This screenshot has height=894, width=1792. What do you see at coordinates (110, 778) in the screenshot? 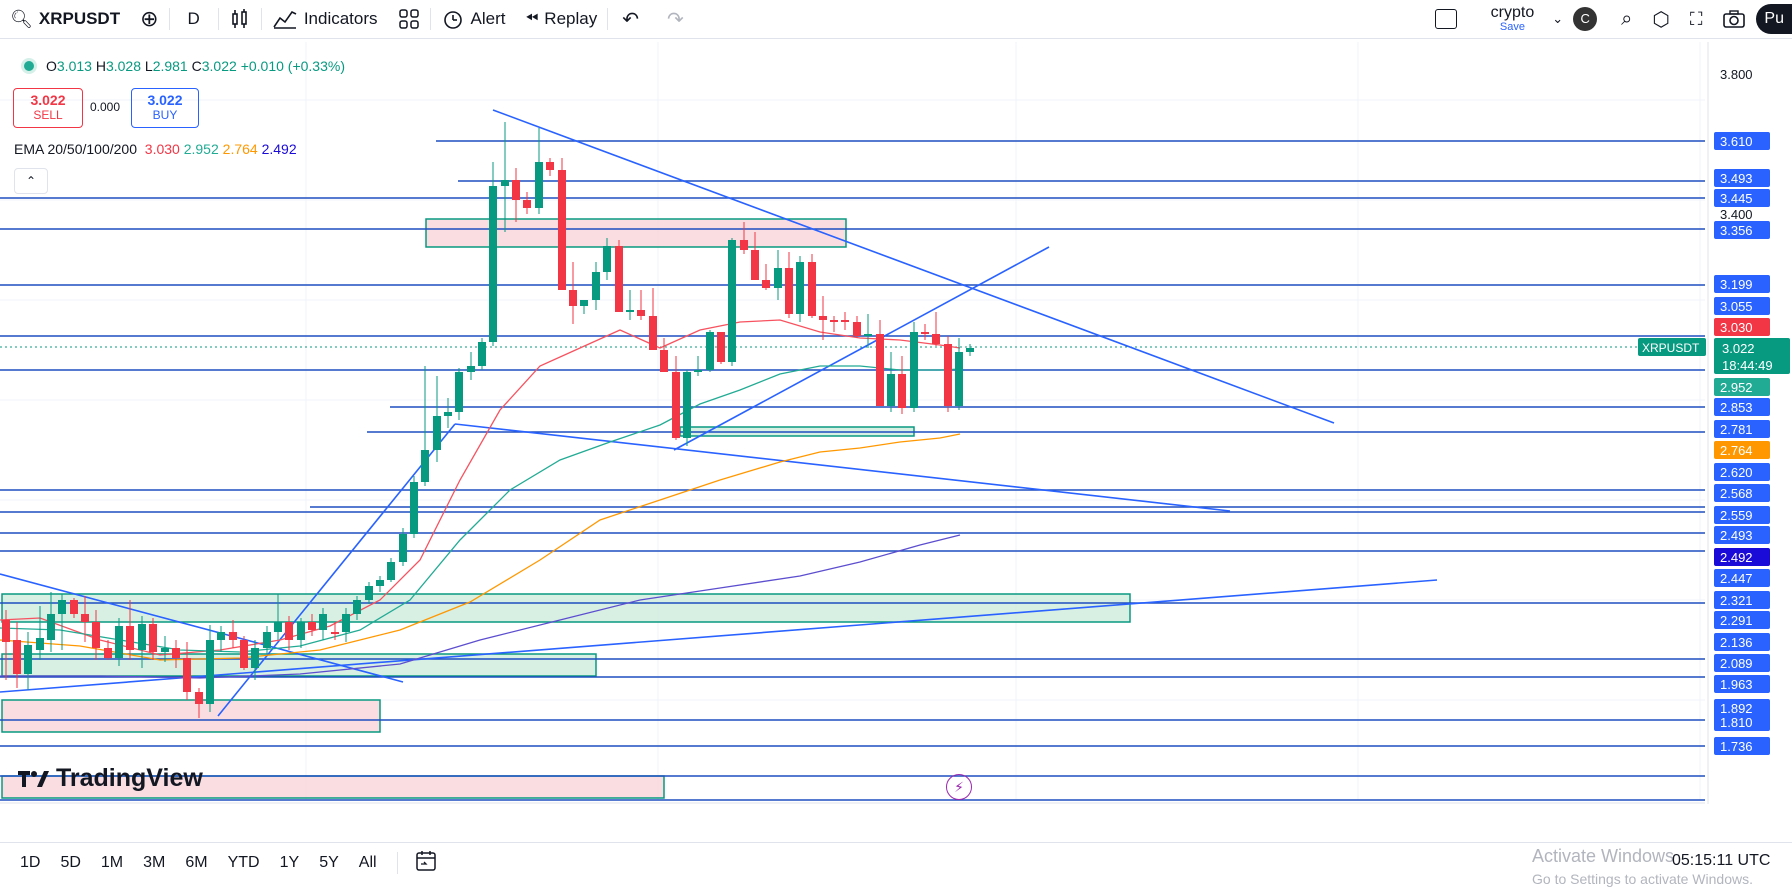
I see `tradingview-logo: TradingView` at bounding box center [110, 778].